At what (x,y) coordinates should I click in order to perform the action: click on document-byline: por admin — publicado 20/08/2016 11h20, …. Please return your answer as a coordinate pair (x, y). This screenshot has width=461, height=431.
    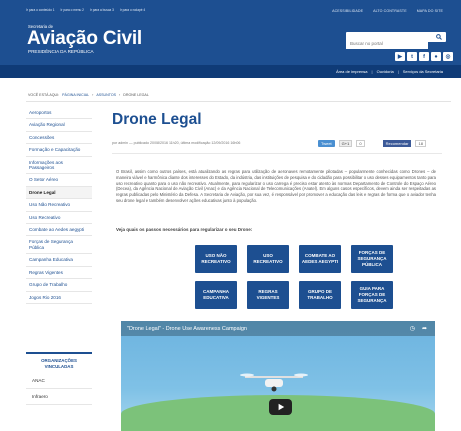
    Looking at the image, I should click on (176, 143).